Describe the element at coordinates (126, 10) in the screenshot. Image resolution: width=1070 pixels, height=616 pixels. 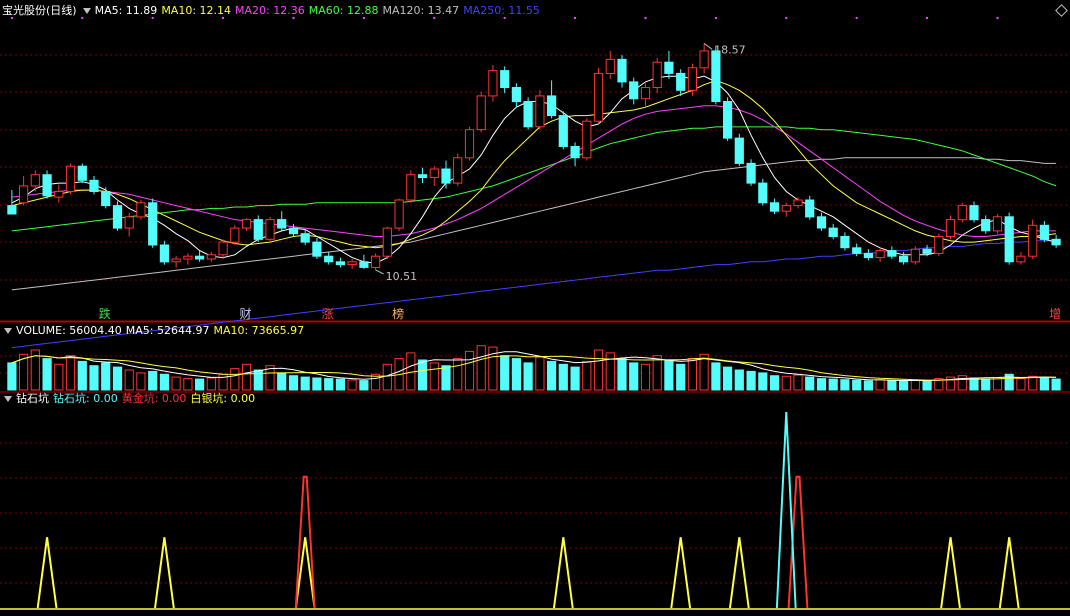
I see `ma5-readout: MA5: 11.89` at that location.